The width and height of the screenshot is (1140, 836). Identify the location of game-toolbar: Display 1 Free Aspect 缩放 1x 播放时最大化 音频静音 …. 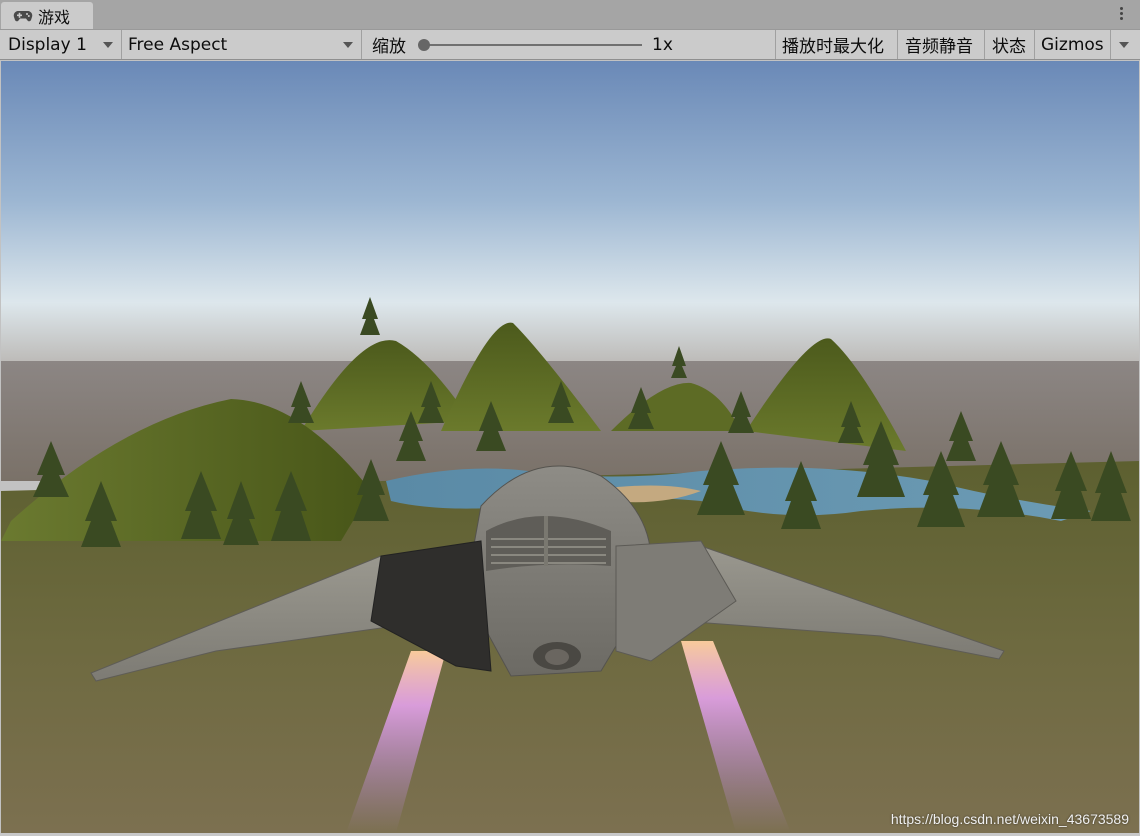
(570, 45).